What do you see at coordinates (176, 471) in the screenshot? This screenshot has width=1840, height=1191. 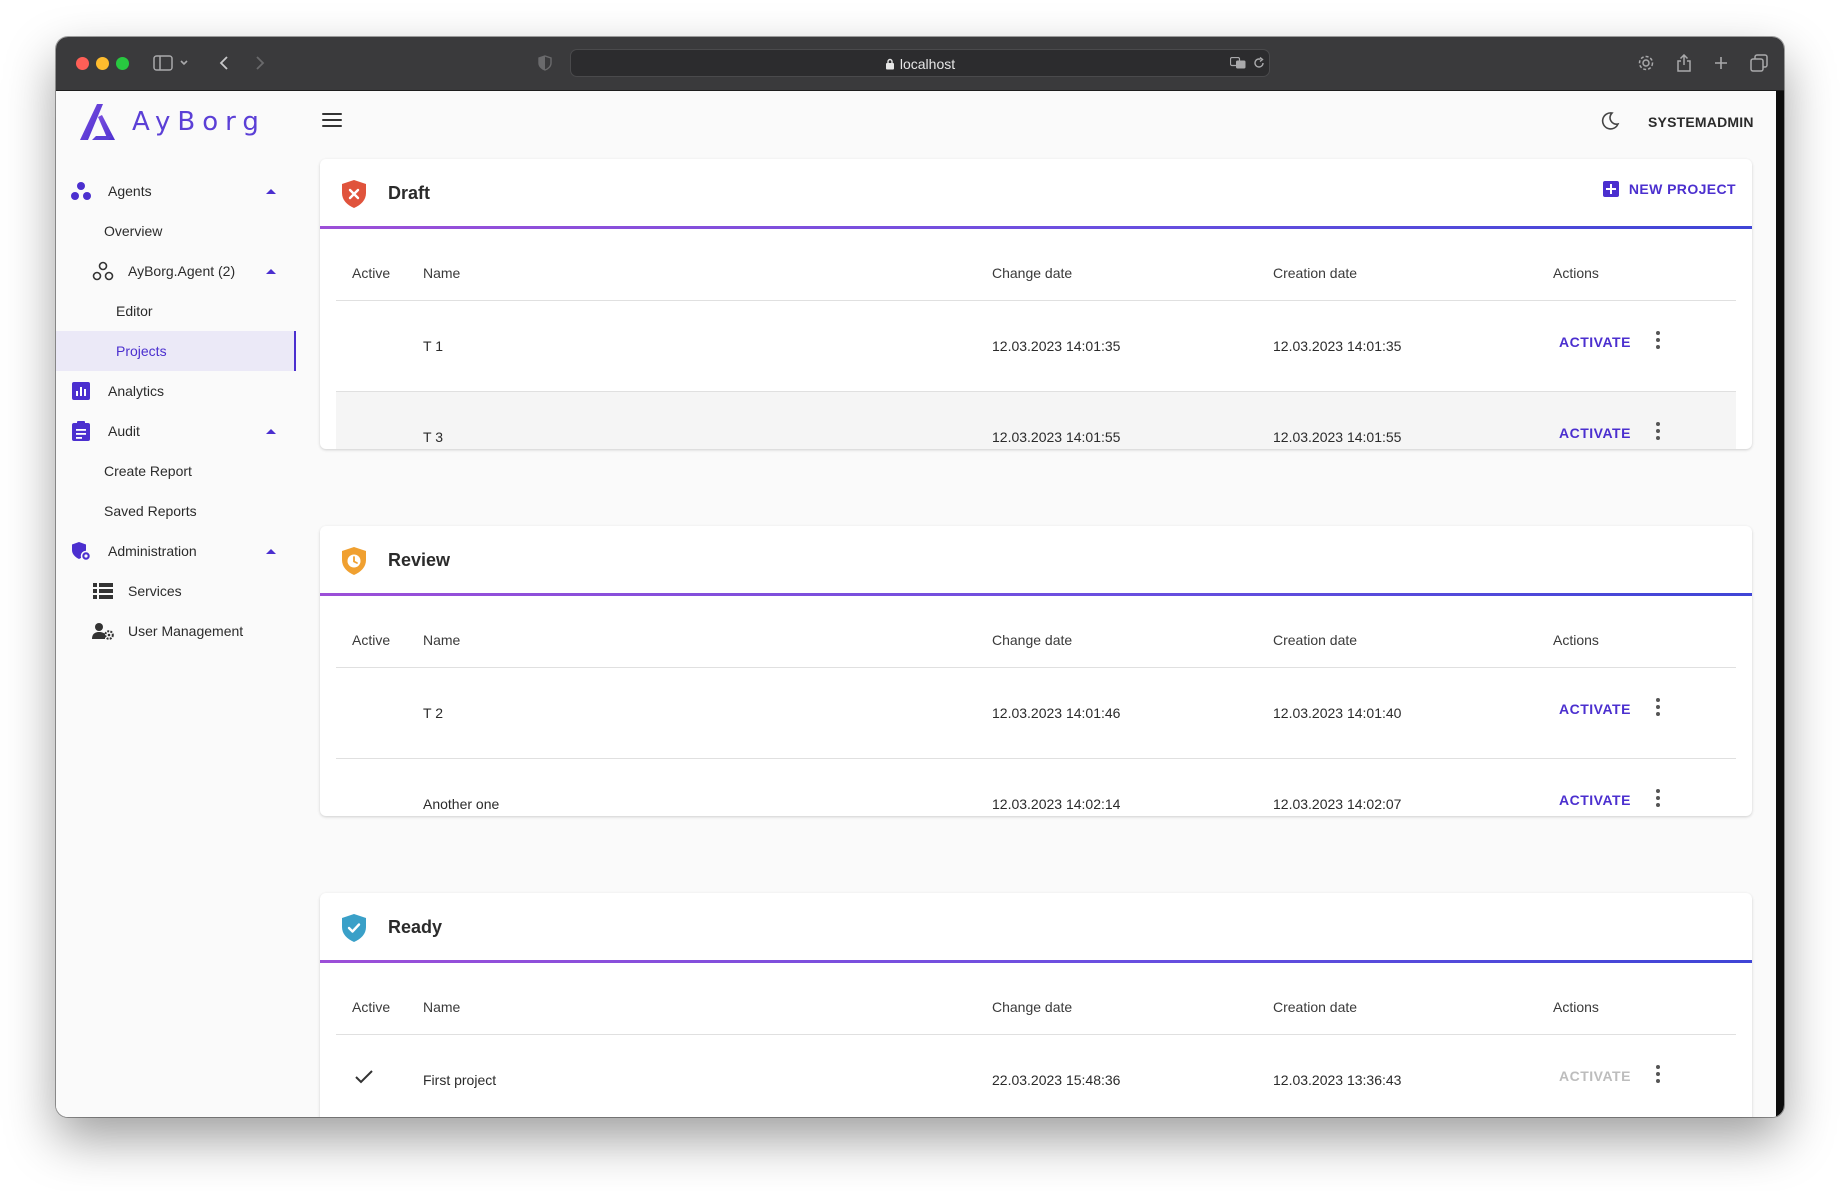 I see `sidebar-item-create-report: Create Report` at bounding box center [176, 471].